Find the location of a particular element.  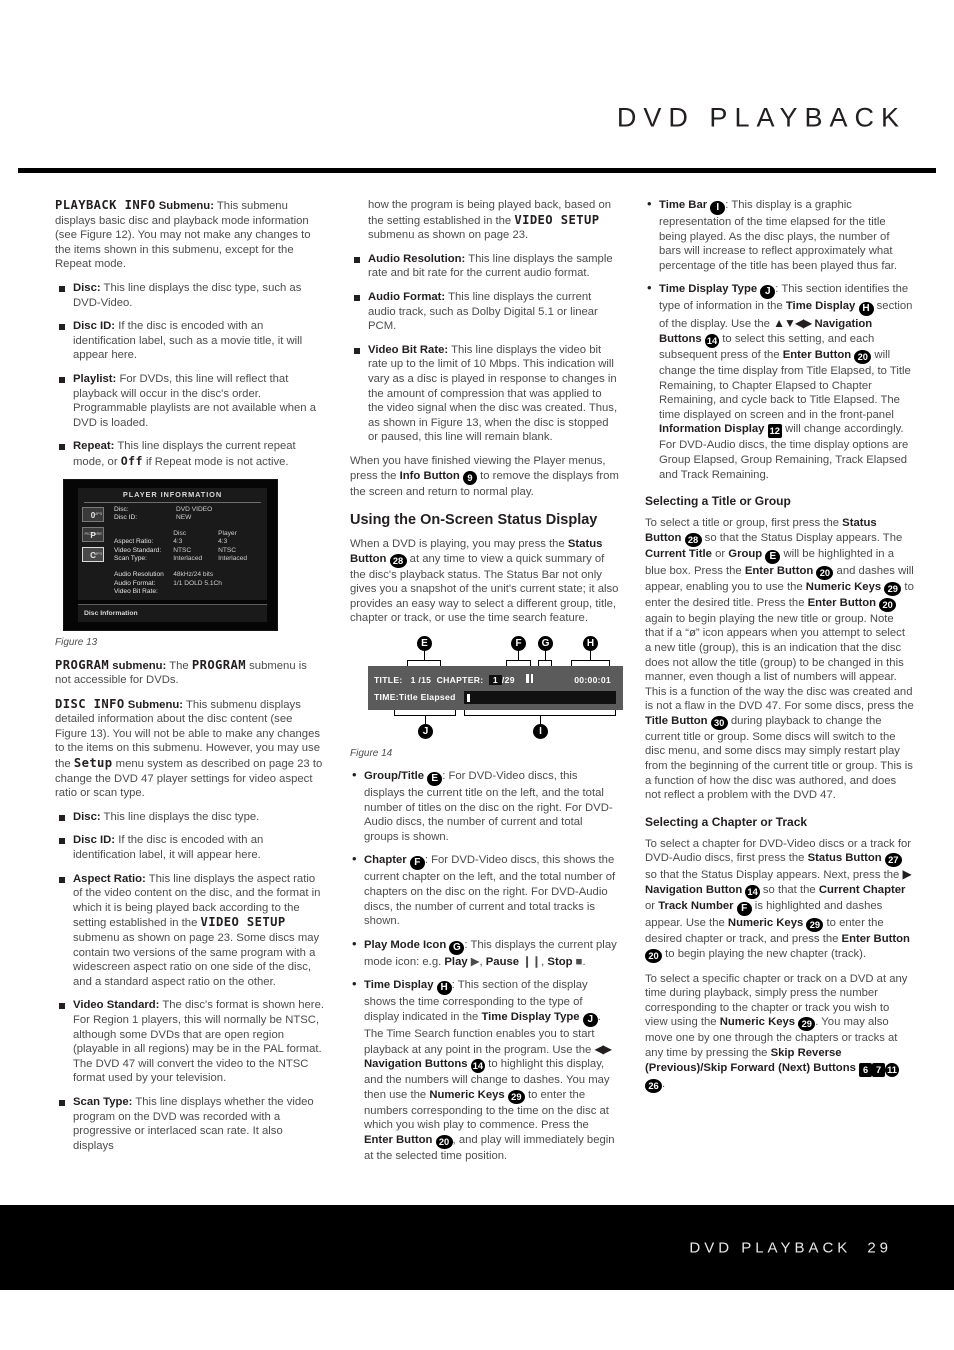

col-header-blank is located at coordinates (143, 534).